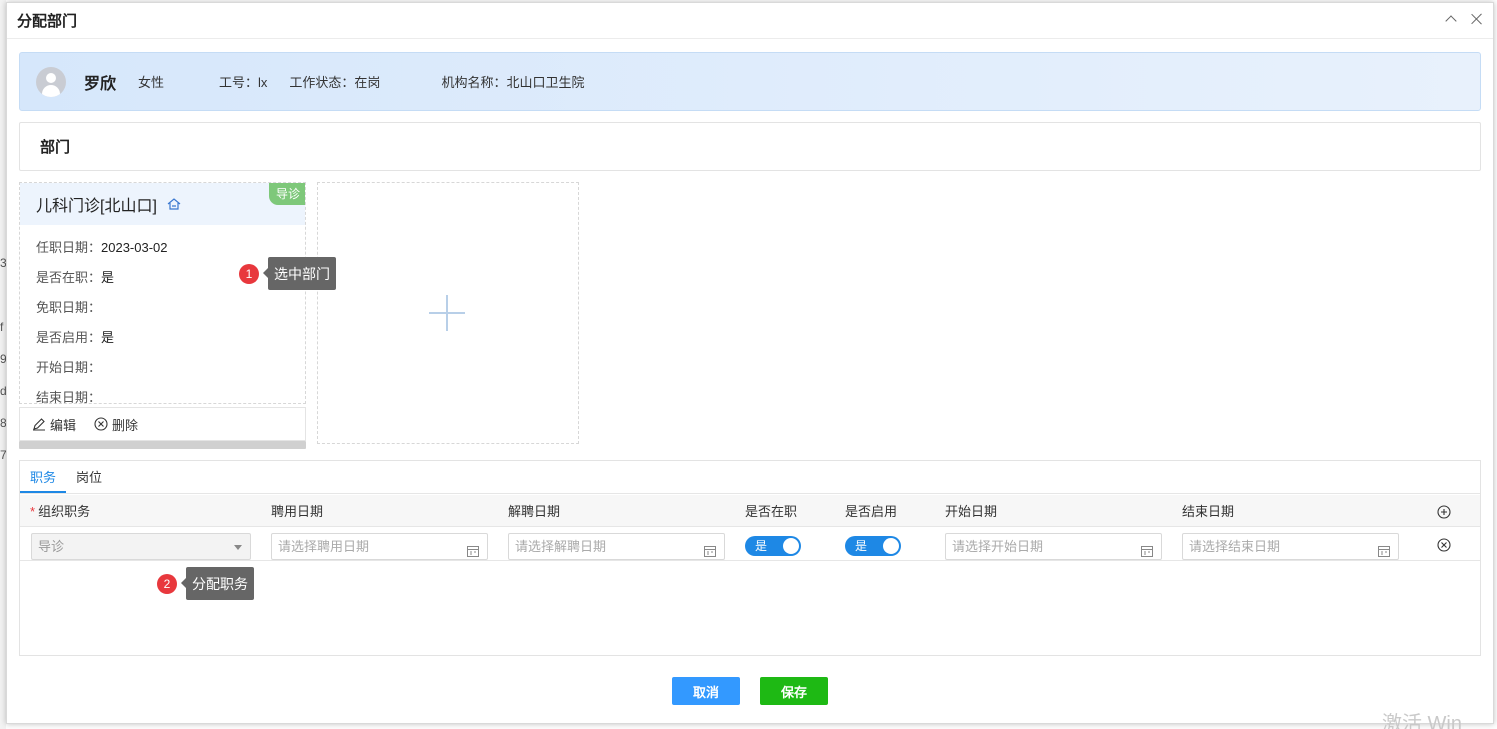  Describe the element at coordinates (750, 21) in the screenshot. I see `dialog-header: 分配部门` at that location.